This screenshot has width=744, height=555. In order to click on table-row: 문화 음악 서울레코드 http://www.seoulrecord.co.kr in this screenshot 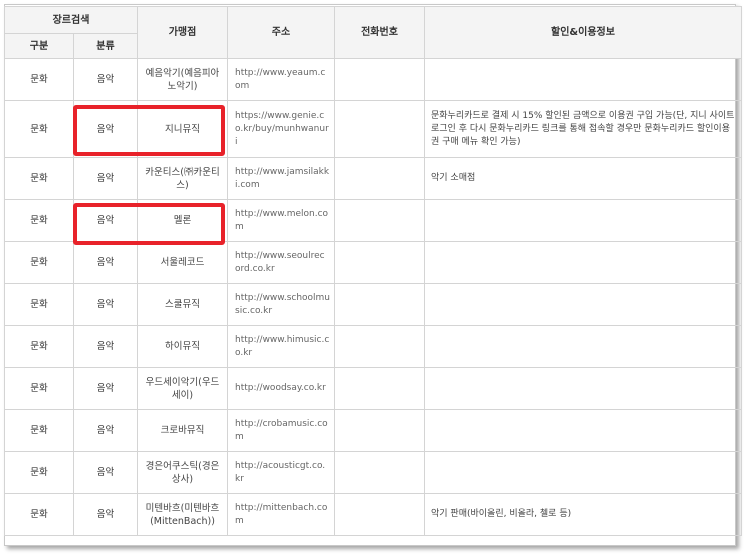, I will do `click(373, 262)`.